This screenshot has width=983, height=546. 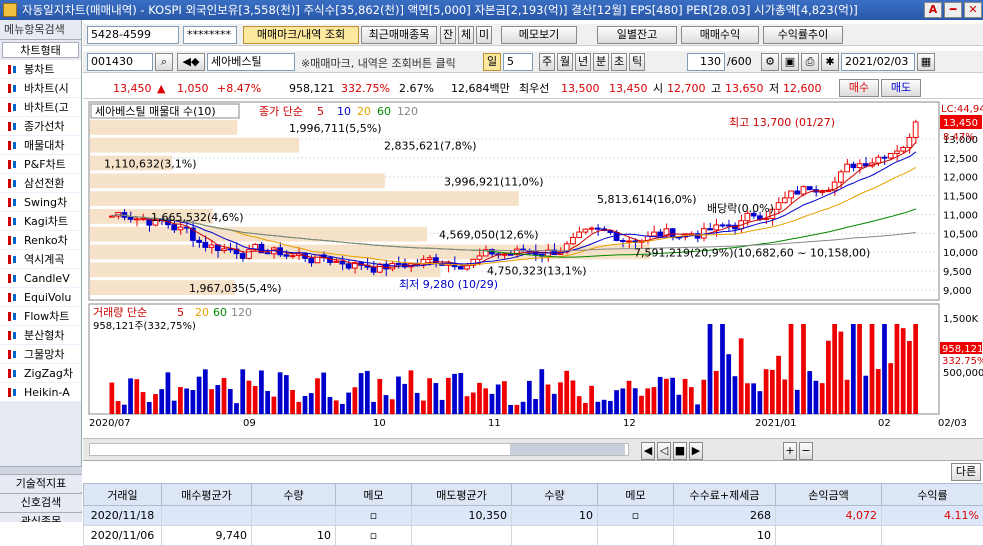 I want to click on sidebar-item-14: 분산형차, so click(x=40, y=335).